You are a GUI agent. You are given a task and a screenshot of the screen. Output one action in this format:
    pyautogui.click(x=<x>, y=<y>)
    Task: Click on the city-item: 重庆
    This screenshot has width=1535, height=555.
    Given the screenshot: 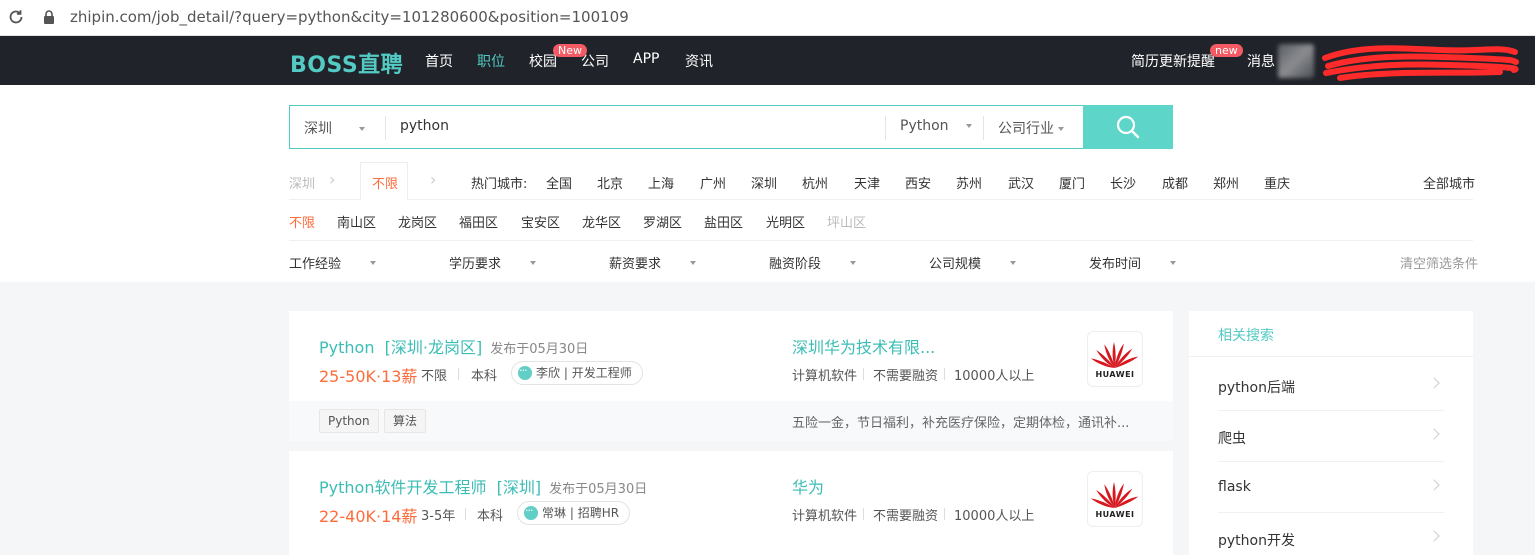 What is the action you would take?
    pyautogui.click(x=1277, y=182)
    